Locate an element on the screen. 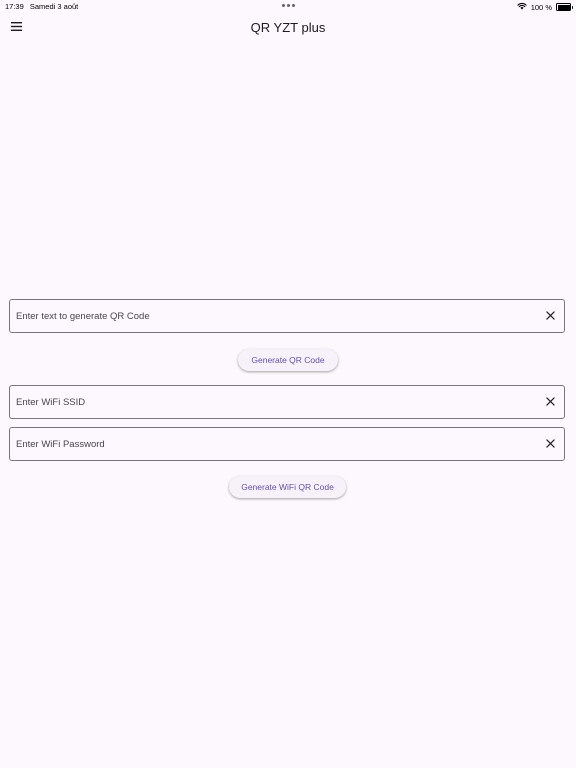 This screenshot has width=576, height=768. status-left: 17:39 Samedi 3 août is located at coordinates (41, 6).